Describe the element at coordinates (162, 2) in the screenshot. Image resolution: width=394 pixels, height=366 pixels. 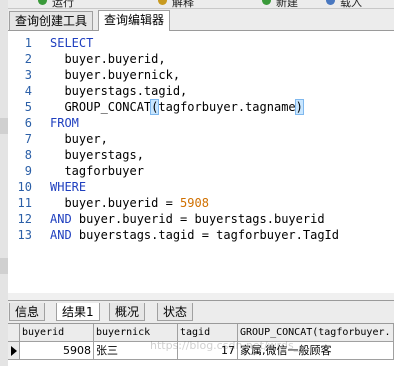
I see `explain-icon` at that location.